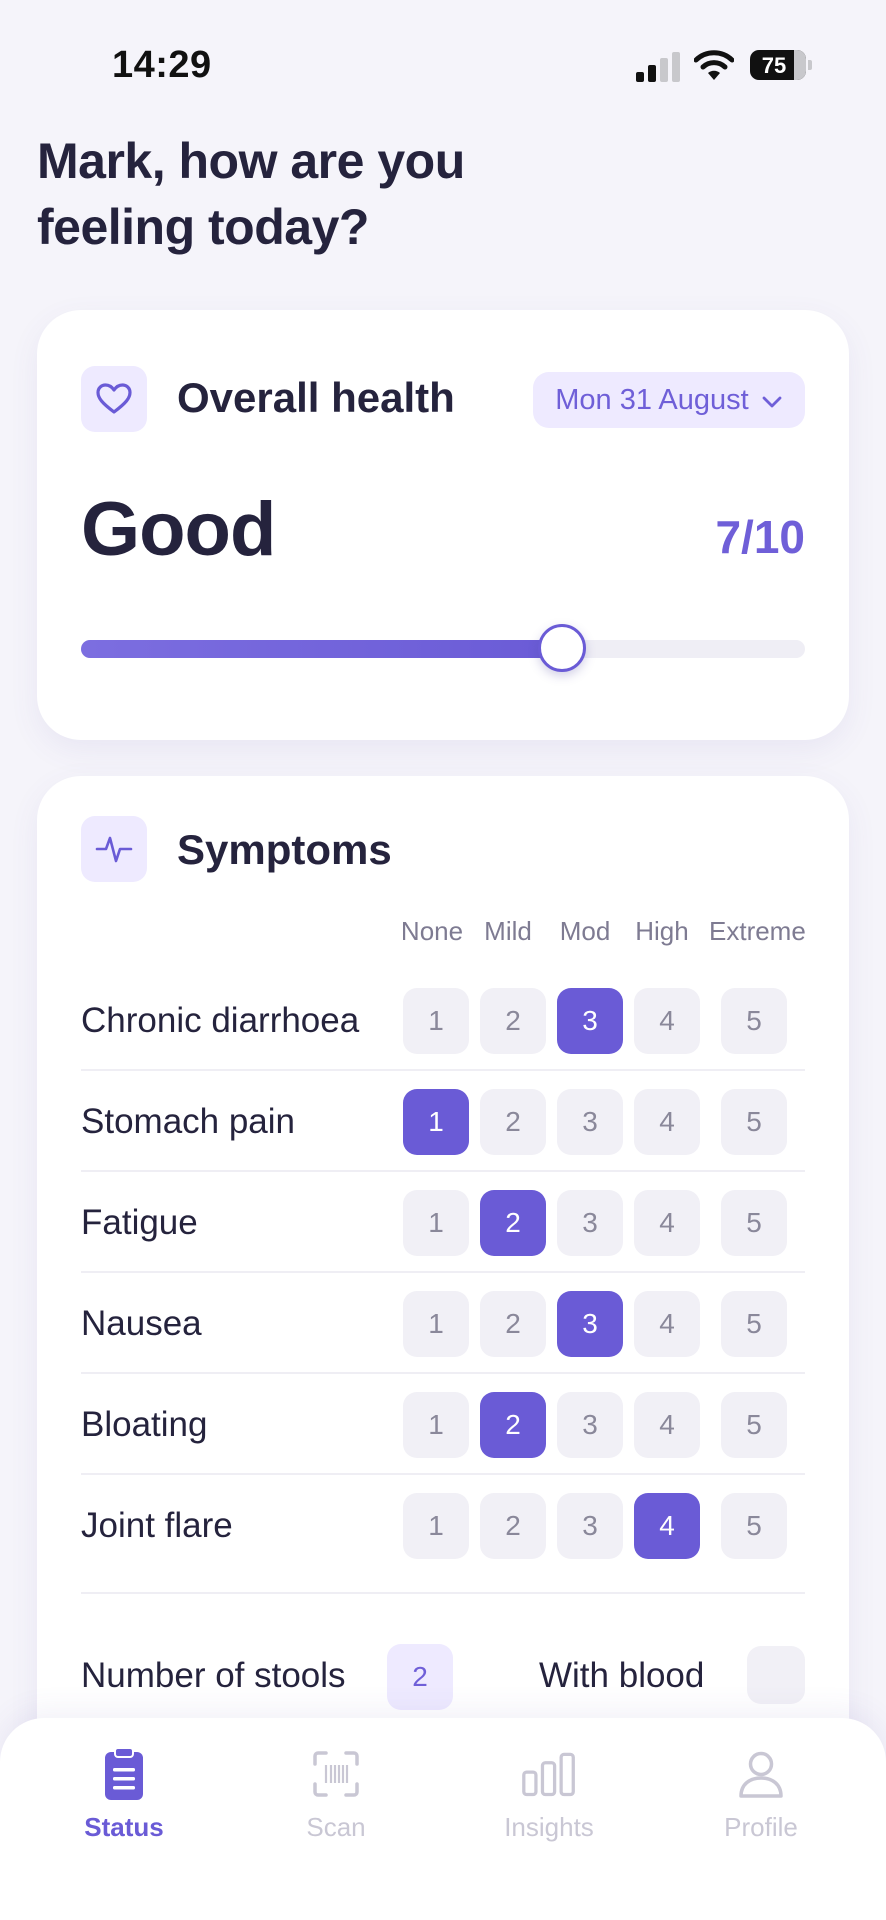  I want to click on date-label: Mon 31 August, so click(652, 399).